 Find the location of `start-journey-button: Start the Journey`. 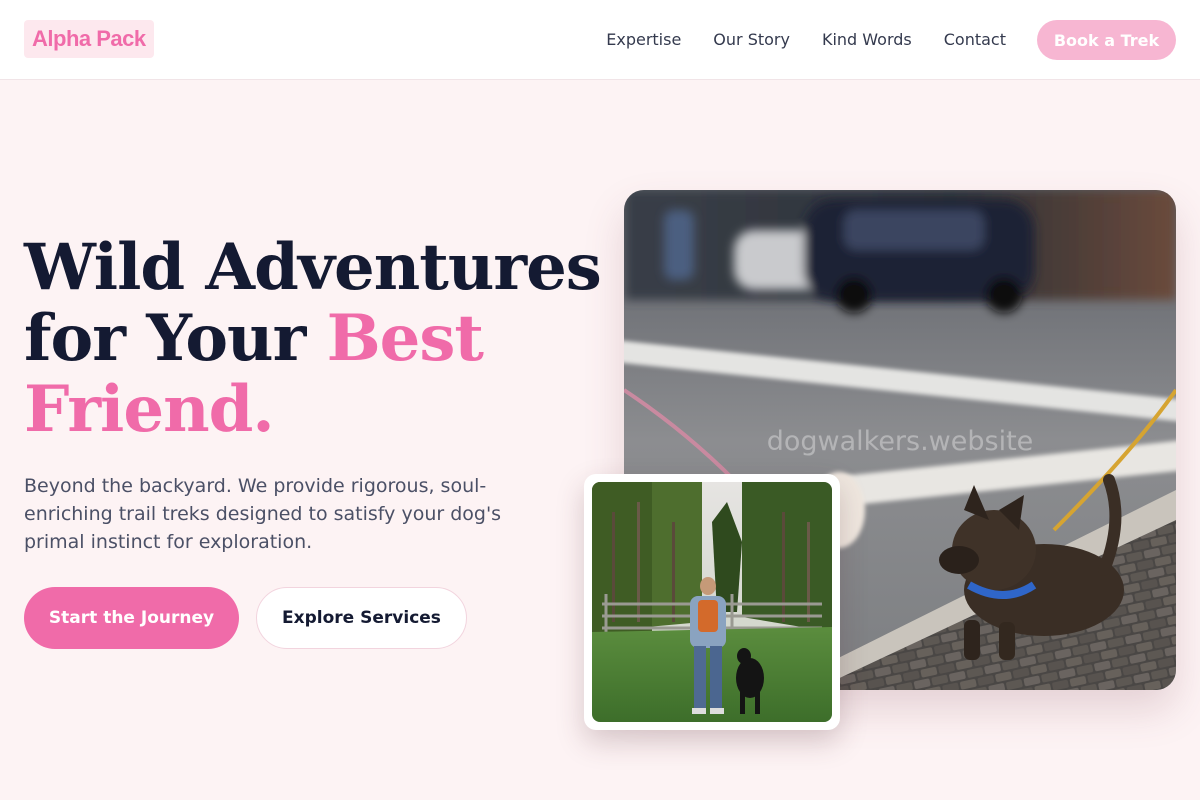

start-journey-button: Start the Journey is located at coordinates (131, 618).